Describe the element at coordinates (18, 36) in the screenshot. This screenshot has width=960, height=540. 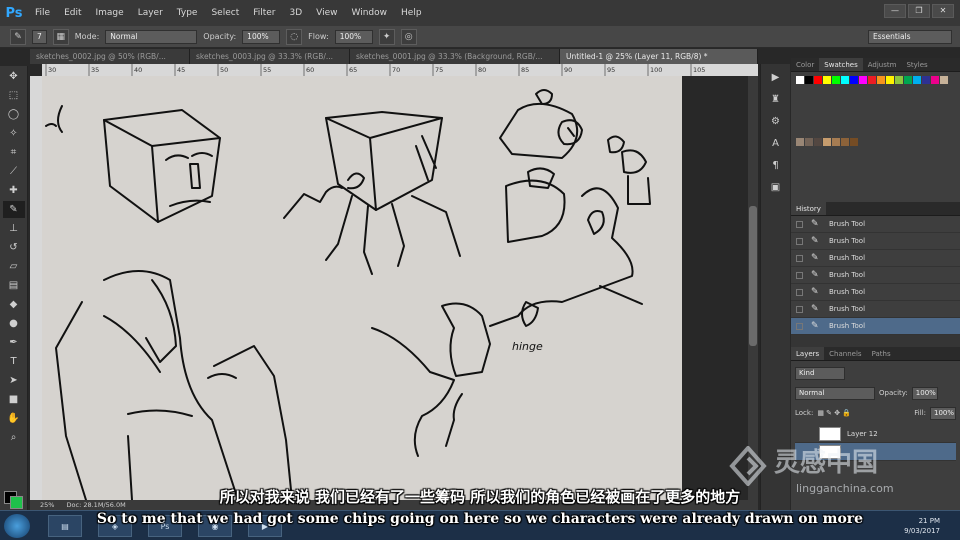
I see `brush-preset-icon: ✎` at that location.